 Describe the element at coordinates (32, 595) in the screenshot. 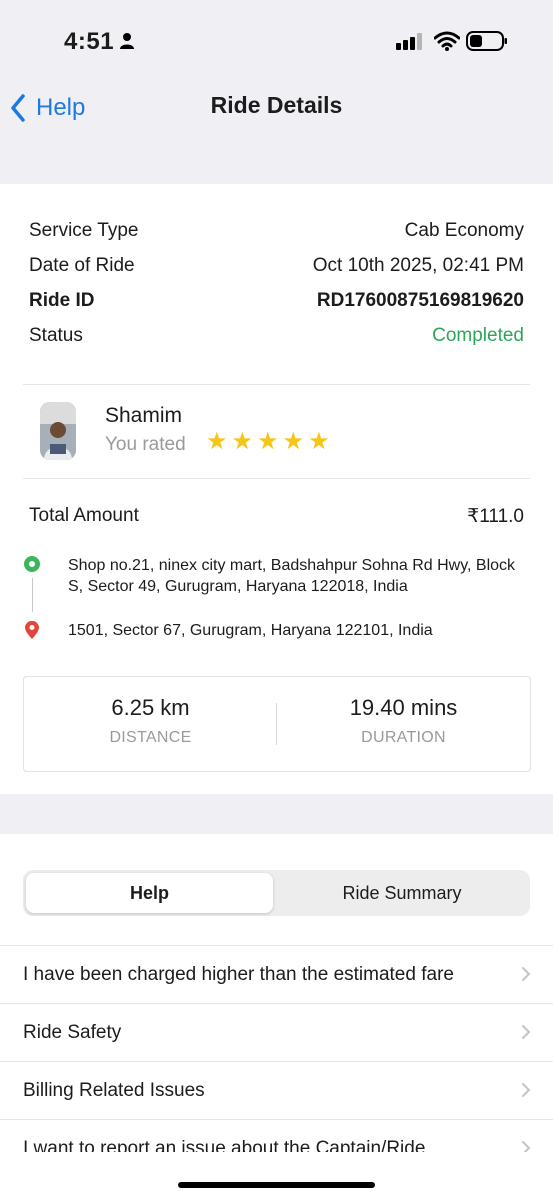

I see `route-connector` at that location.